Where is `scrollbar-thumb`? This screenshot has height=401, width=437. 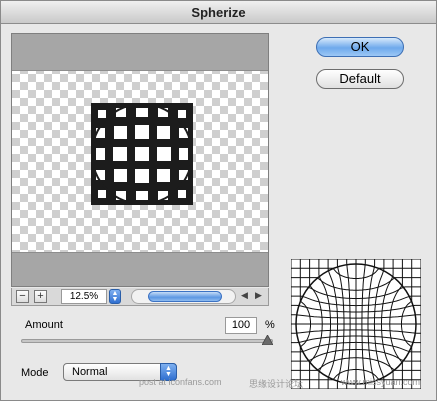 scrollbar-thumb is located at coordinates (185, 296).